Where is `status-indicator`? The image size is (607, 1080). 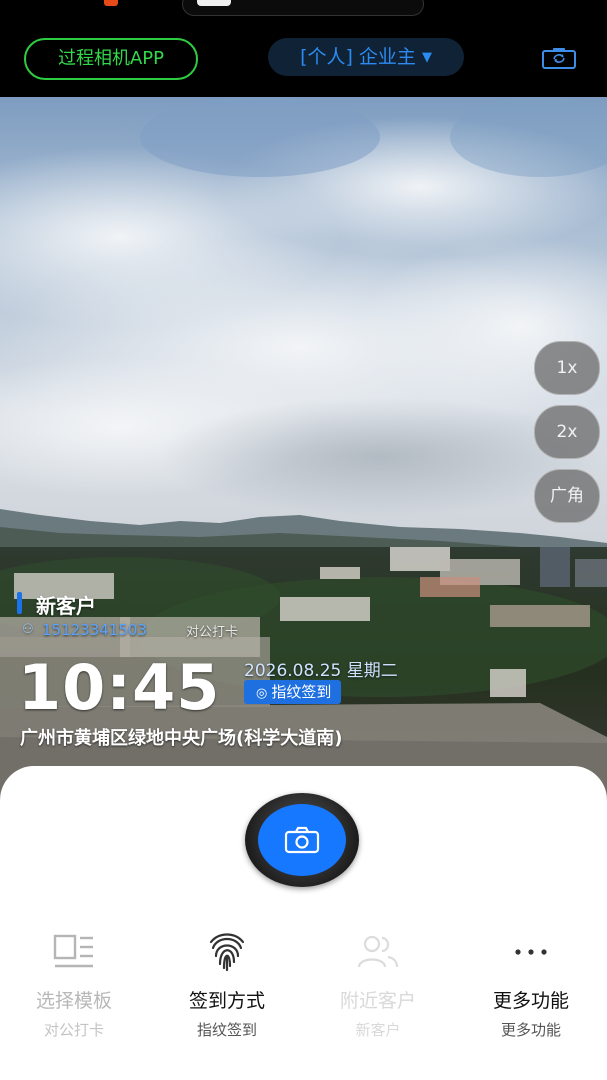 status-indicator is located at coordinates (111, 3).